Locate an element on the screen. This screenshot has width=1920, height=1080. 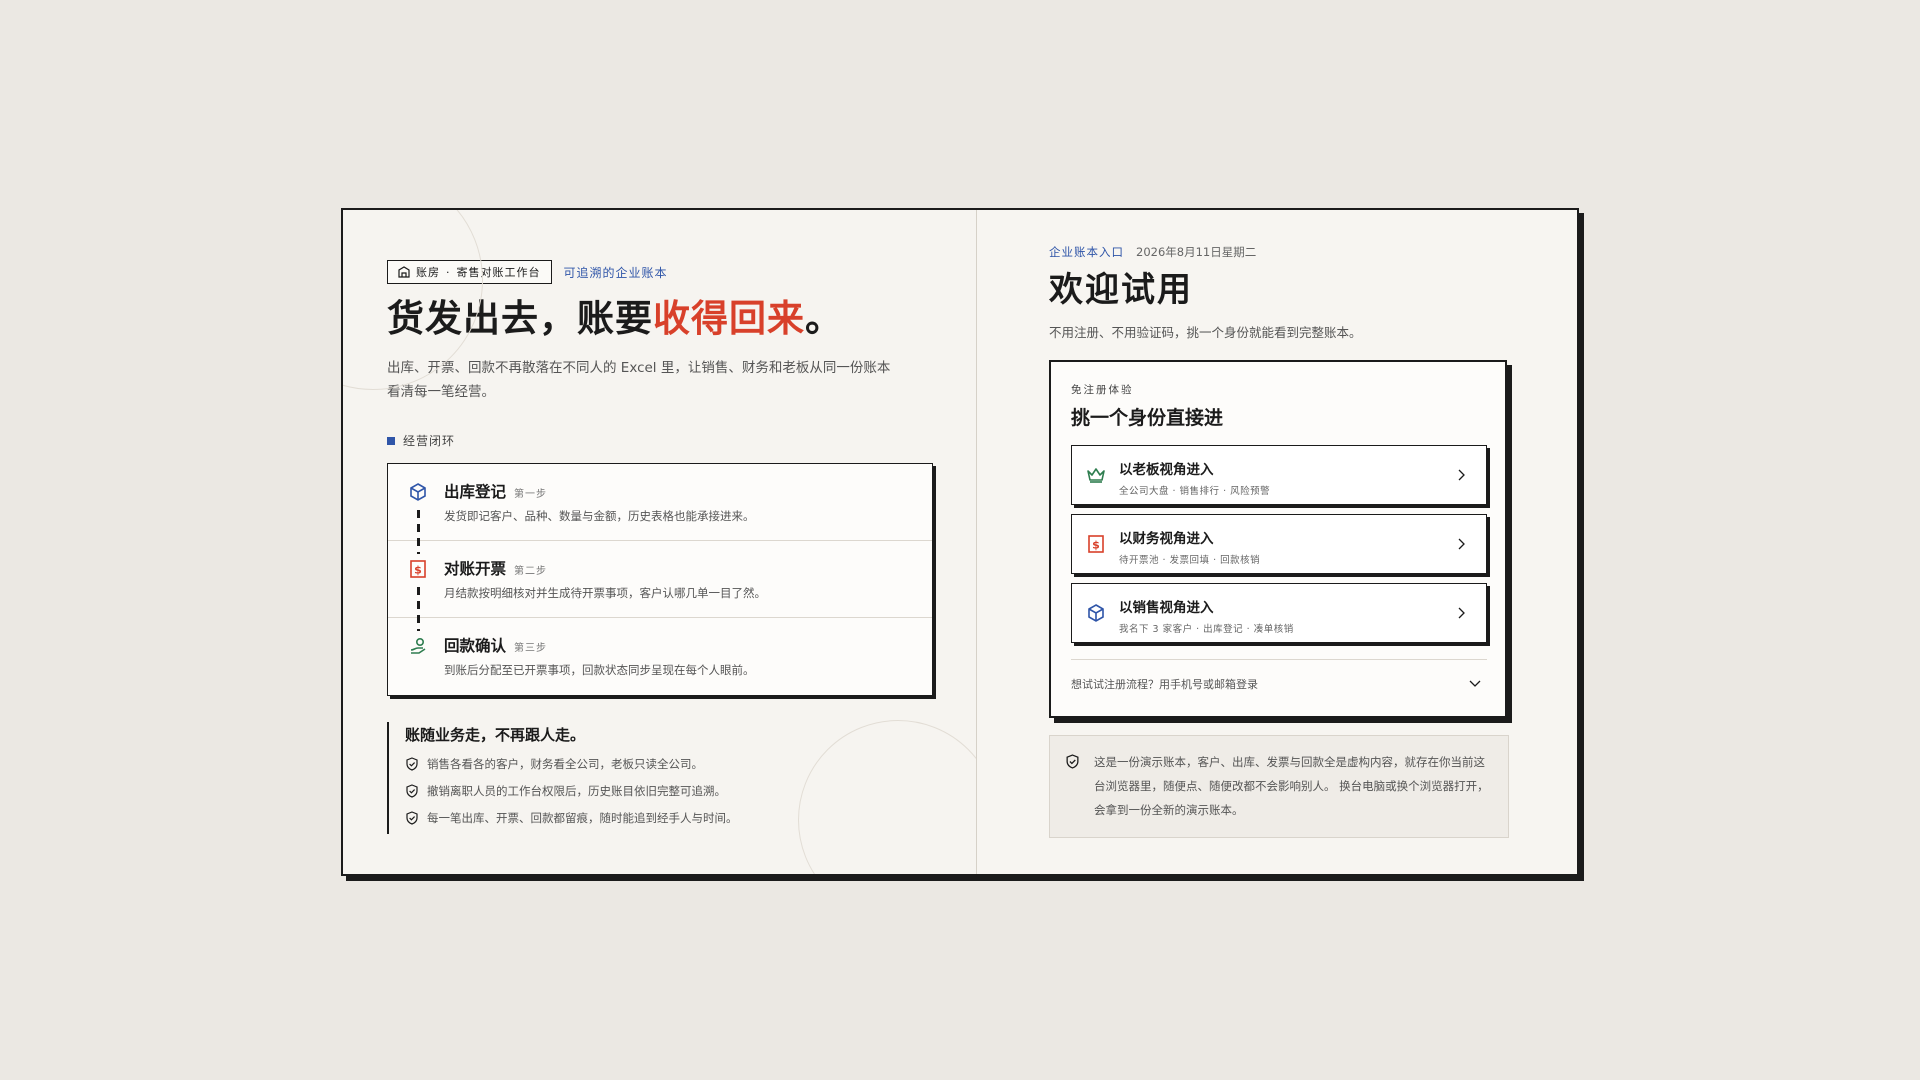
role-boss-button: 以老板视角进入 全公司大盘 · 销售排行 · 风险预警 is located at coordinates (1279, 475).